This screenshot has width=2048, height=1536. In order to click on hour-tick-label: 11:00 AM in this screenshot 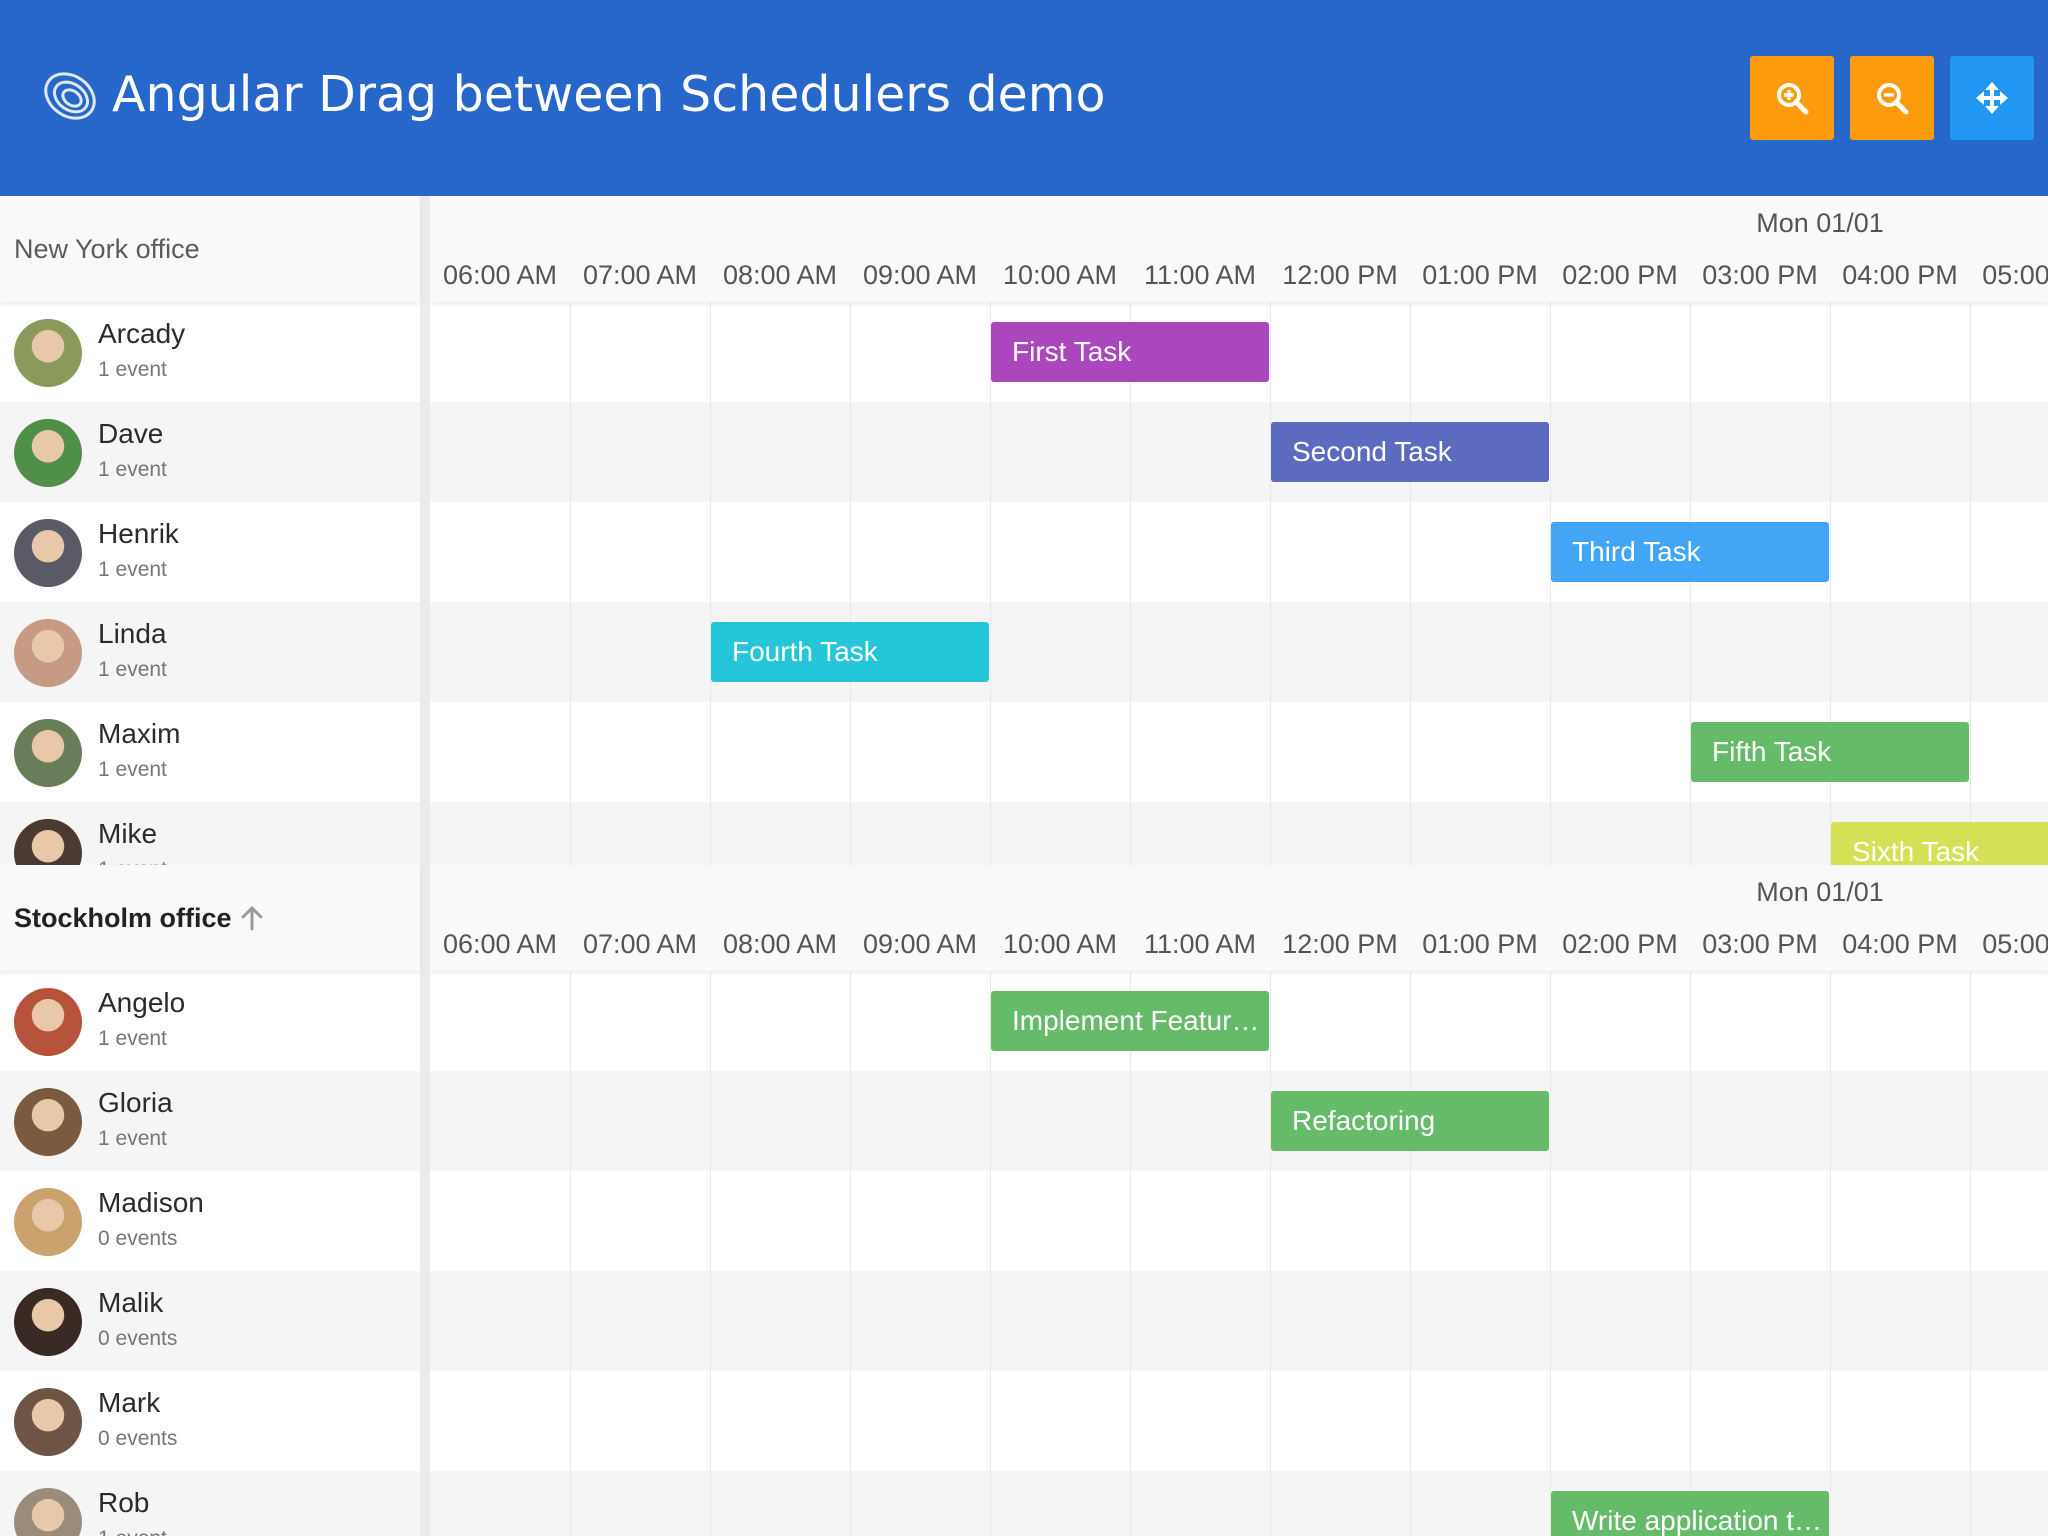, I will do `click(1200, 275)`.